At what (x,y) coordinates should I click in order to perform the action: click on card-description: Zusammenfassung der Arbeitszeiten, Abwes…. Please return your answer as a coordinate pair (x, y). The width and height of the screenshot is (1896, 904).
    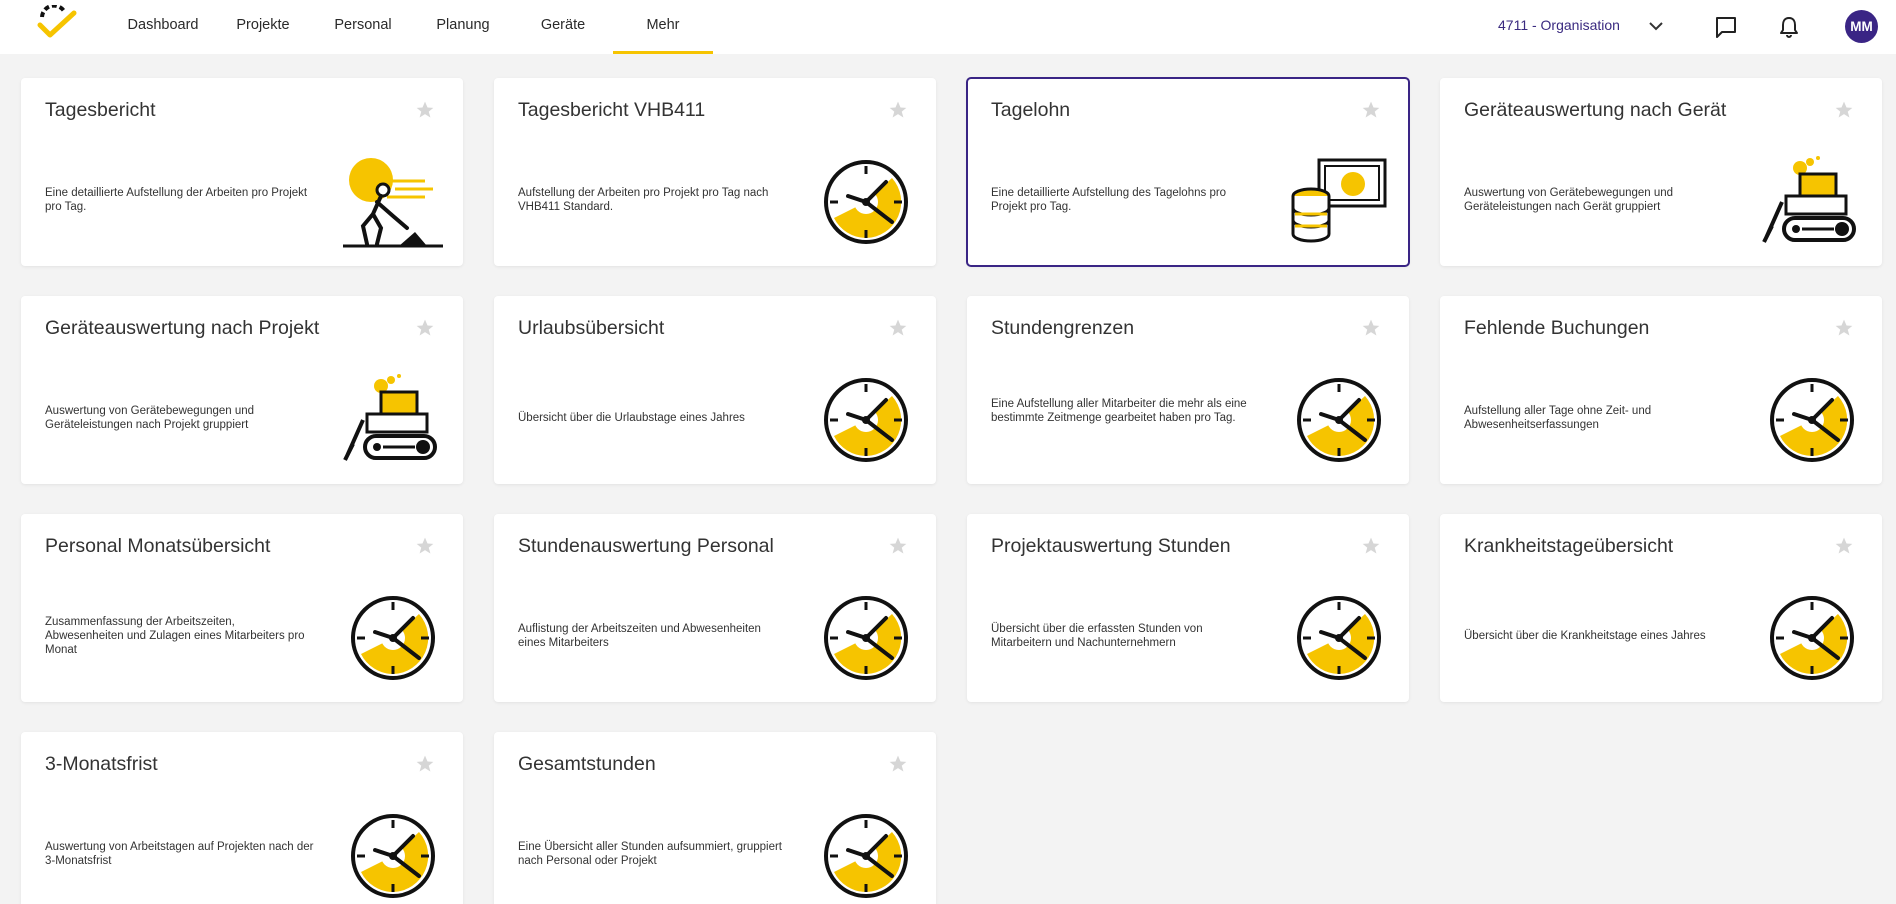
    Looking at the image, I should click on (175, 636).